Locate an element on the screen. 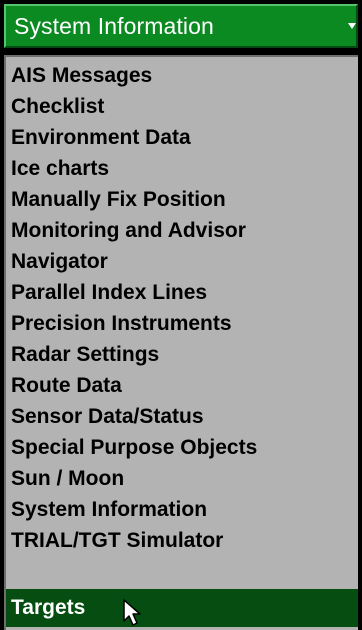  list-item-special-purpose-objects: Special Purpose Objects is located at coordinates (182, 447).